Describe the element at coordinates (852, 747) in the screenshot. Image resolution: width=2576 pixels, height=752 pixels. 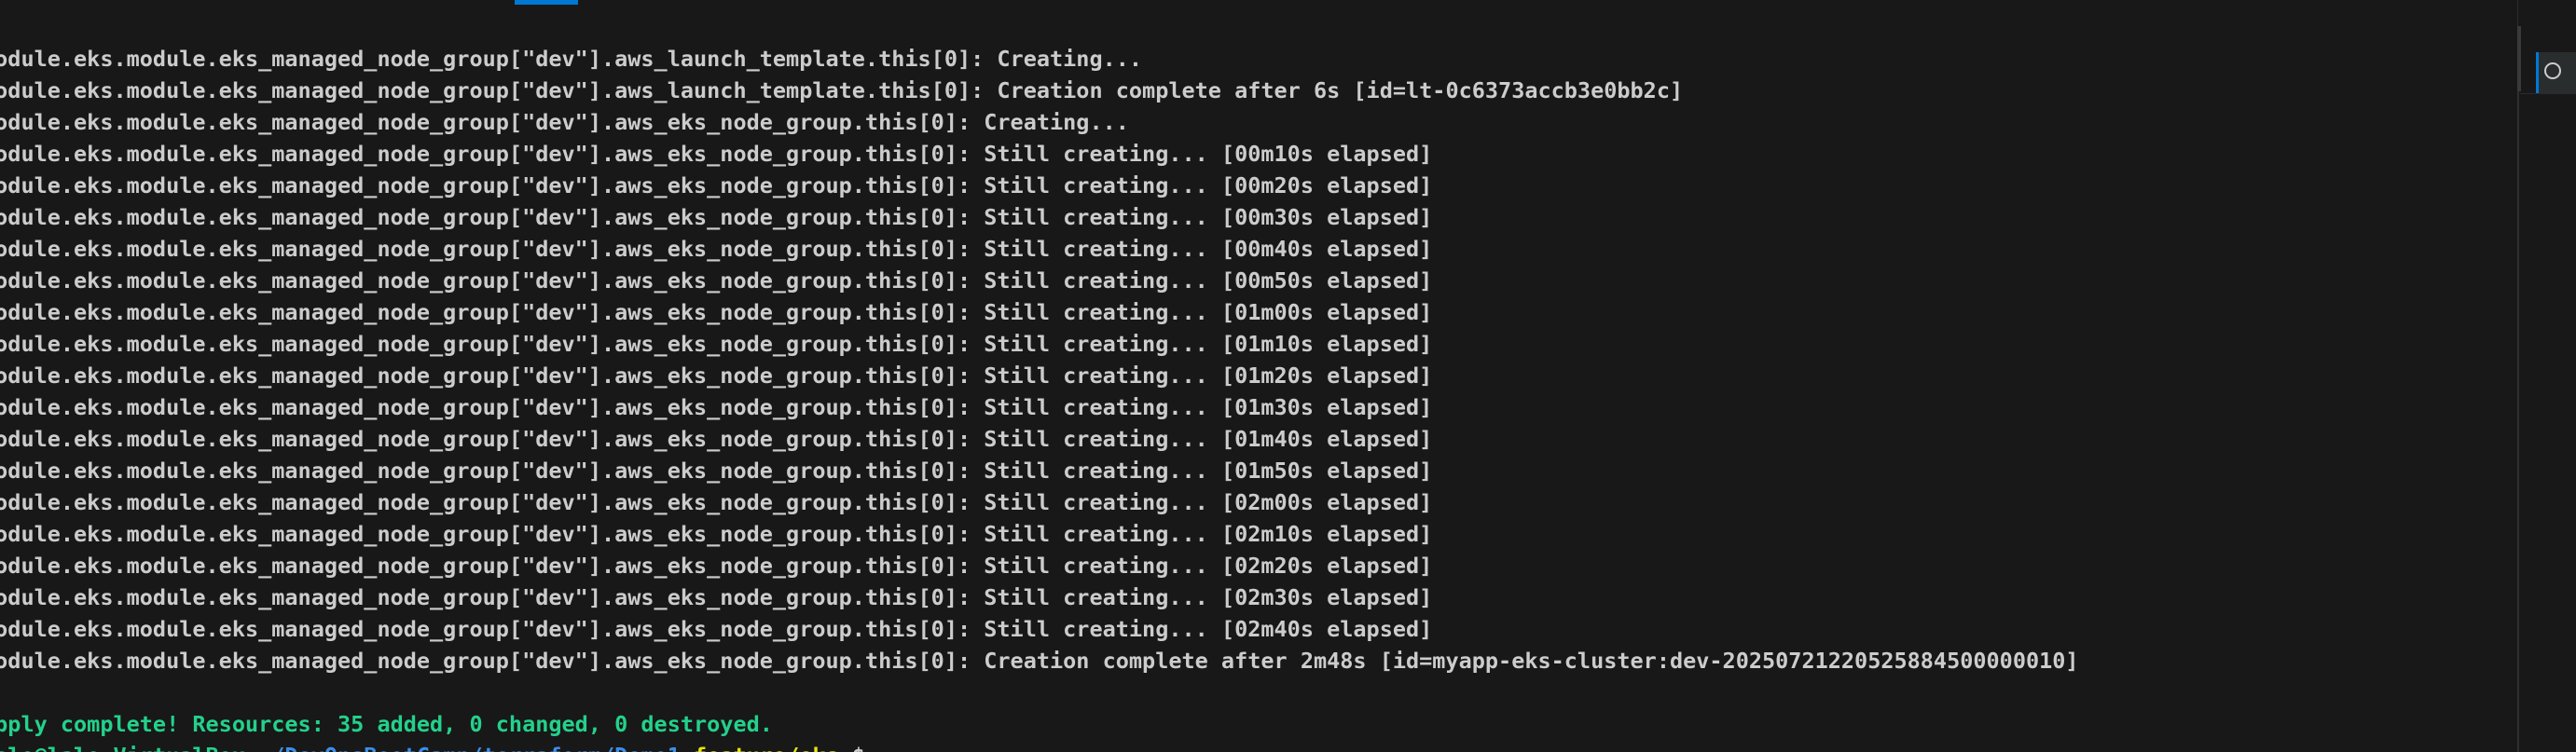
I see `prompt-symbol: $` at that location.